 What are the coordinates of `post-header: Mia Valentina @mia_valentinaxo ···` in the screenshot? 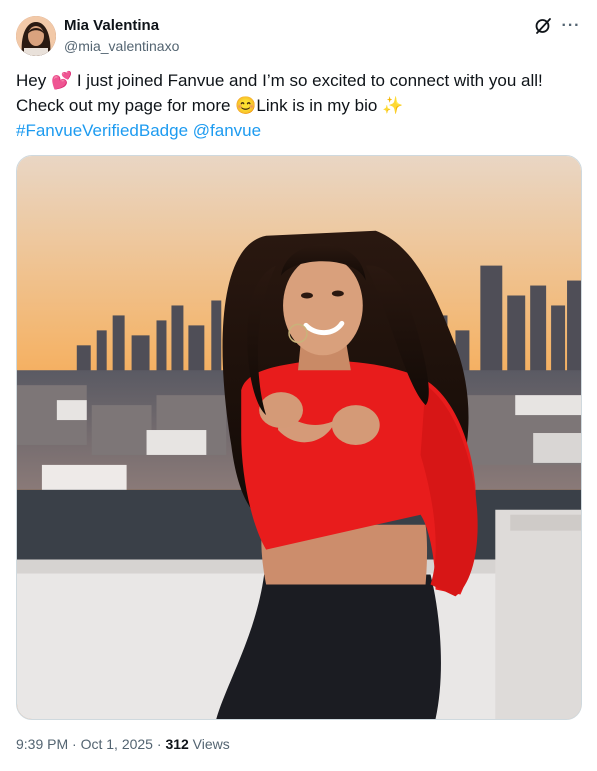 It's located at (298, 36).